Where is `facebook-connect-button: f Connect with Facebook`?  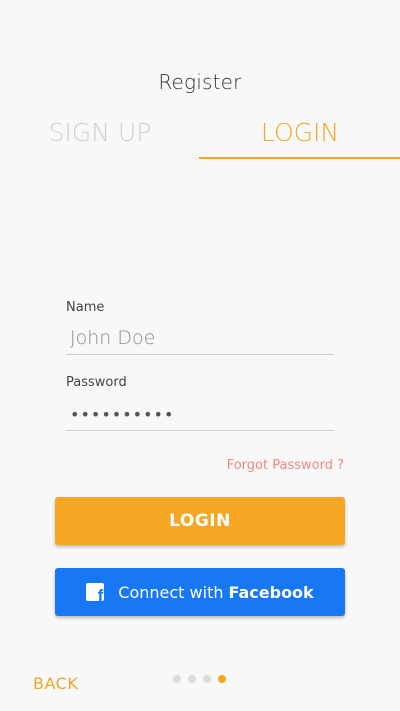 facebook-connect-button: f Connect with Facebook is located at coordinates (200, 592).